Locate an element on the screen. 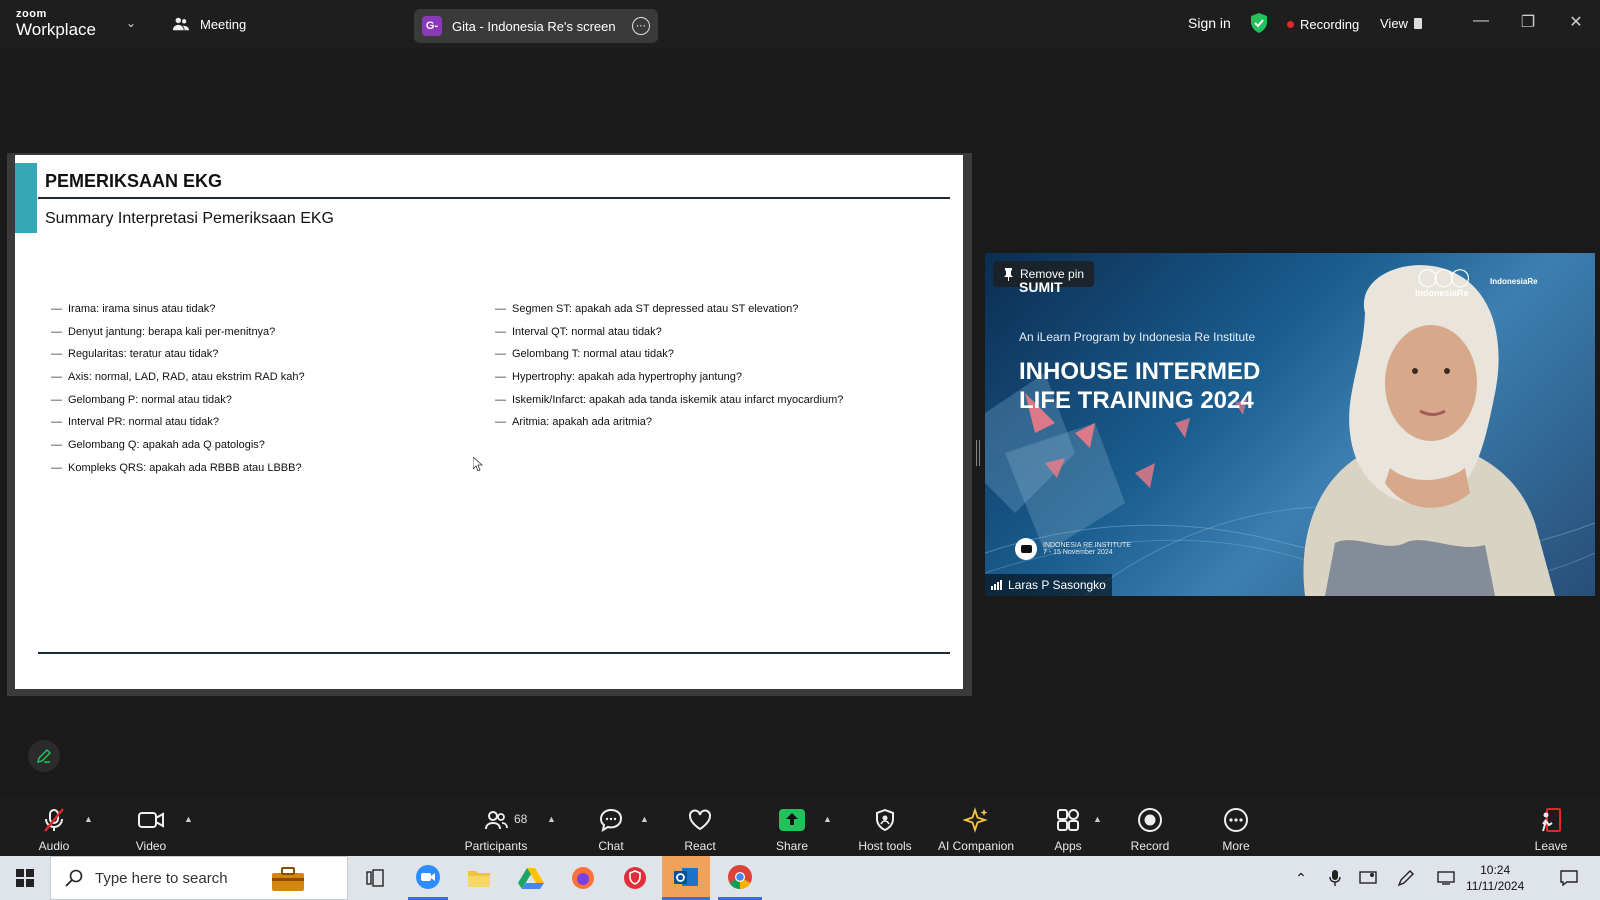 The height and width of the screenshot is (900, 1600). annotate-button is located at coordinates (44, 756).